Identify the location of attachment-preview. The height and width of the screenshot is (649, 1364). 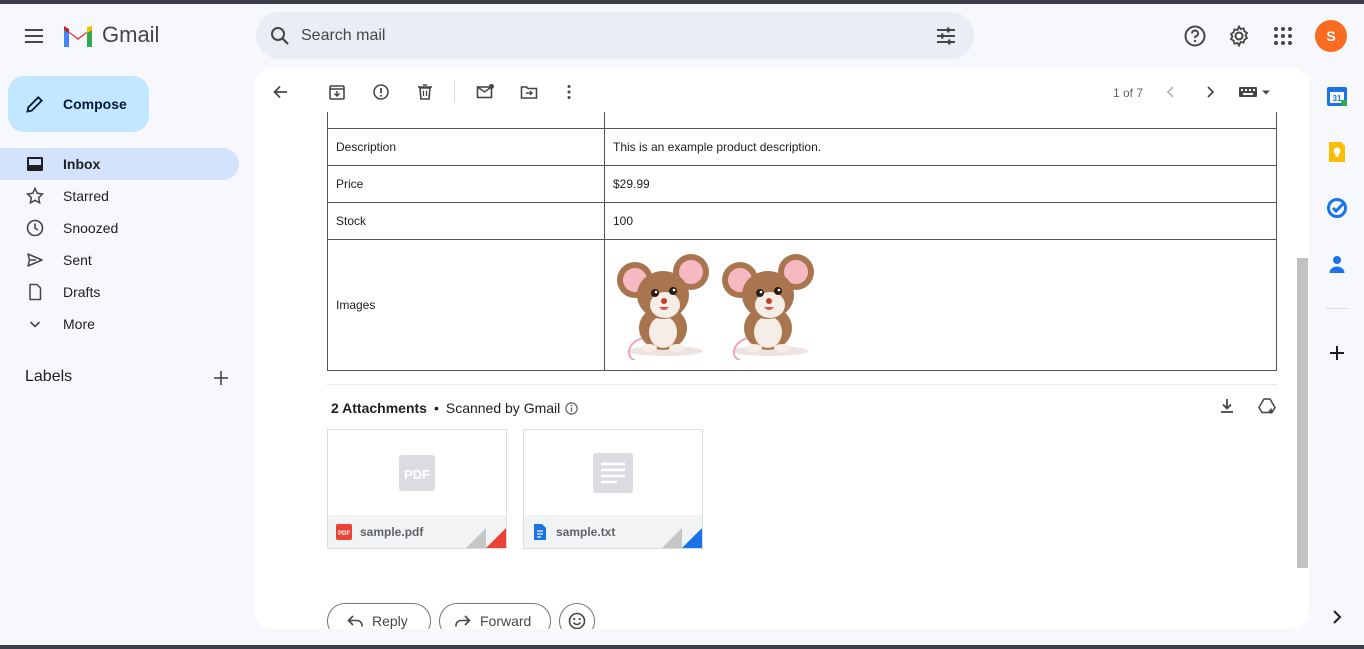
(613, 473).